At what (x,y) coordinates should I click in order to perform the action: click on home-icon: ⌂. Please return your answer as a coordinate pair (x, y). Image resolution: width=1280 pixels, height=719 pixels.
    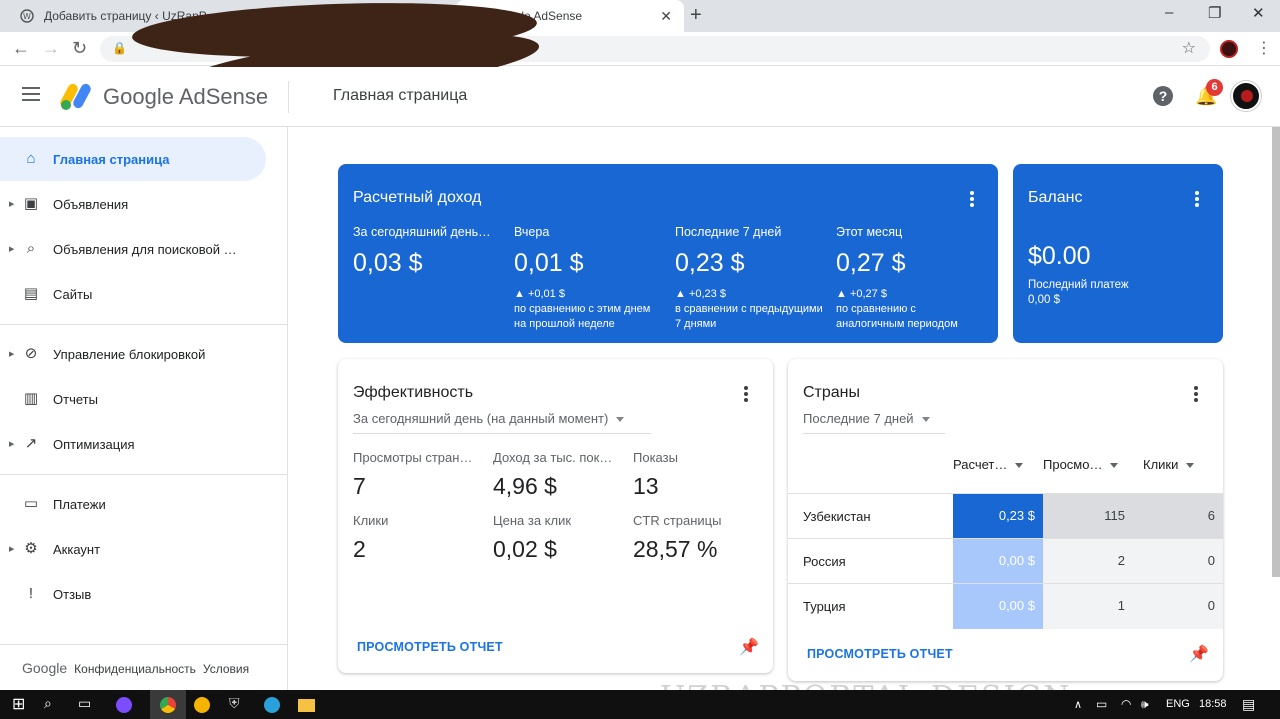
    Looking at the image, I should click on (31, 158).